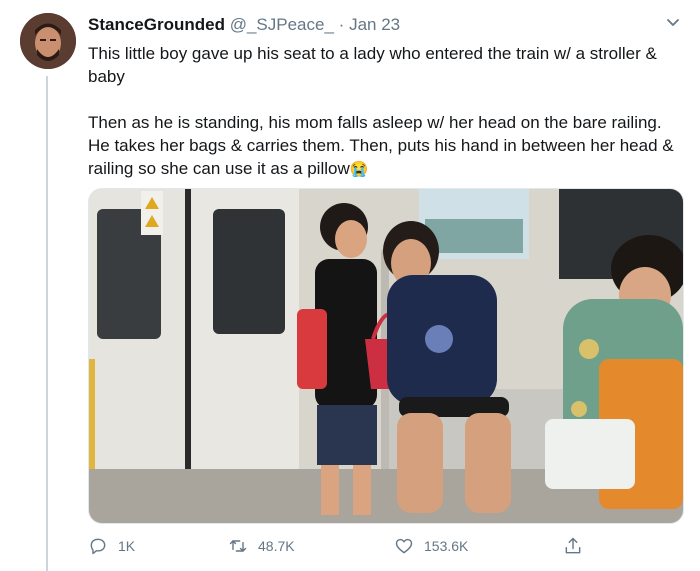 The image size is (700, 571). What do you see at coordinates (348, 547) in the screenshot?
I see `tweet-actions: 1K 48.7K 153.6K` at bounding box center [348, 547].